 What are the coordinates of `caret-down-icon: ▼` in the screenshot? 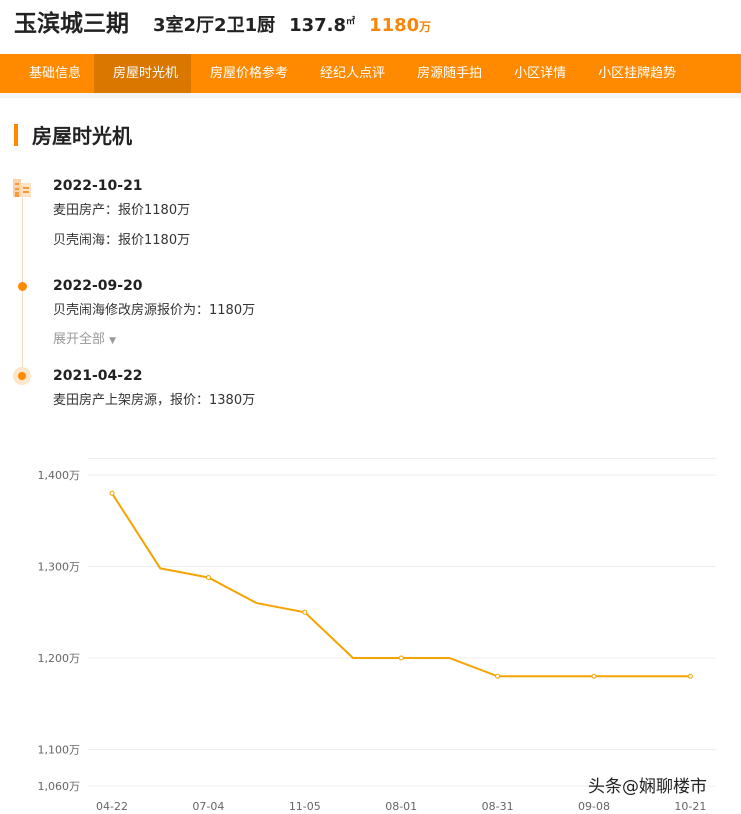 It's located at (113, 341).